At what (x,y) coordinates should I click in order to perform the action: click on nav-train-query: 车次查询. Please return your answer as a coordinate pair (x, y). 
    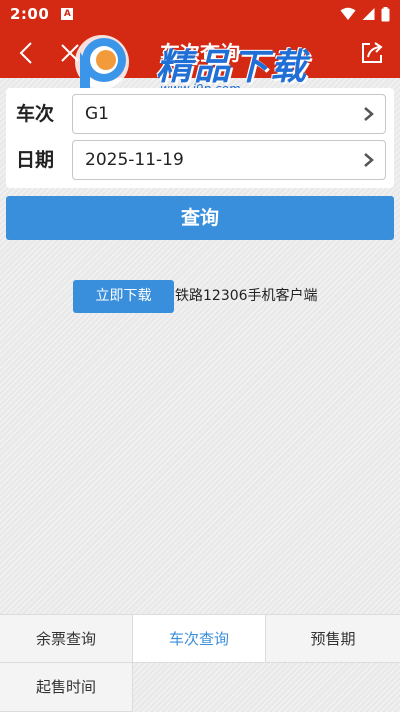
    Looking at the image, I should click on (199, 638).